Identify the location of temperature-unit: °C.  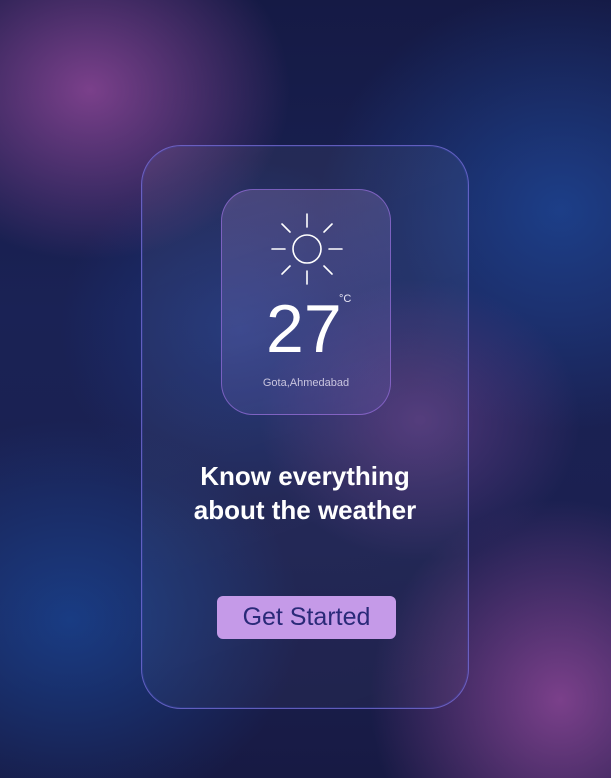
(345, 299).